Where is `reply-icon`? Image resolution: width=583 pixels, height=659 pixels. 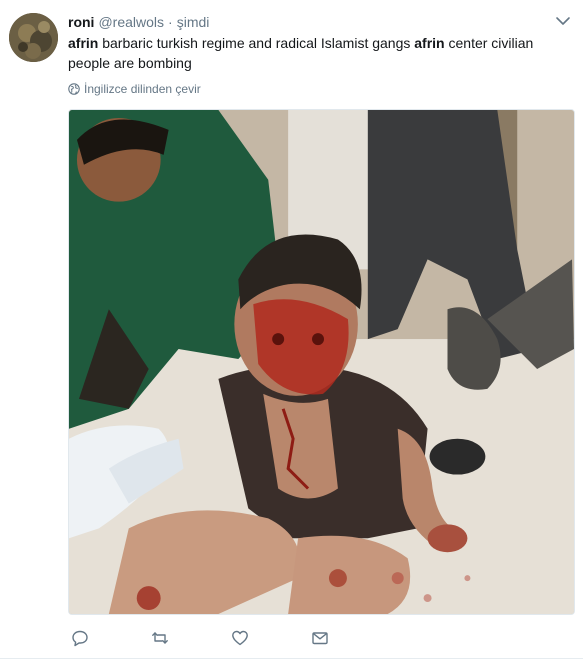
reply-icon is located at coordinates (80, 638).